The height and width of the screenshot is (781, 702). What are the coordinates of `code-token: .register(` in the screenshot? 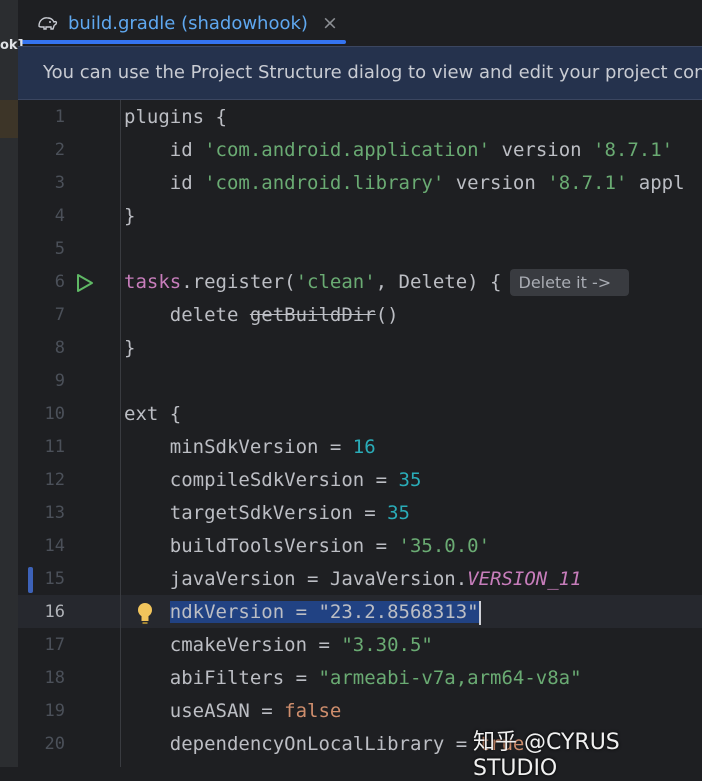 It's located at (238, 282).